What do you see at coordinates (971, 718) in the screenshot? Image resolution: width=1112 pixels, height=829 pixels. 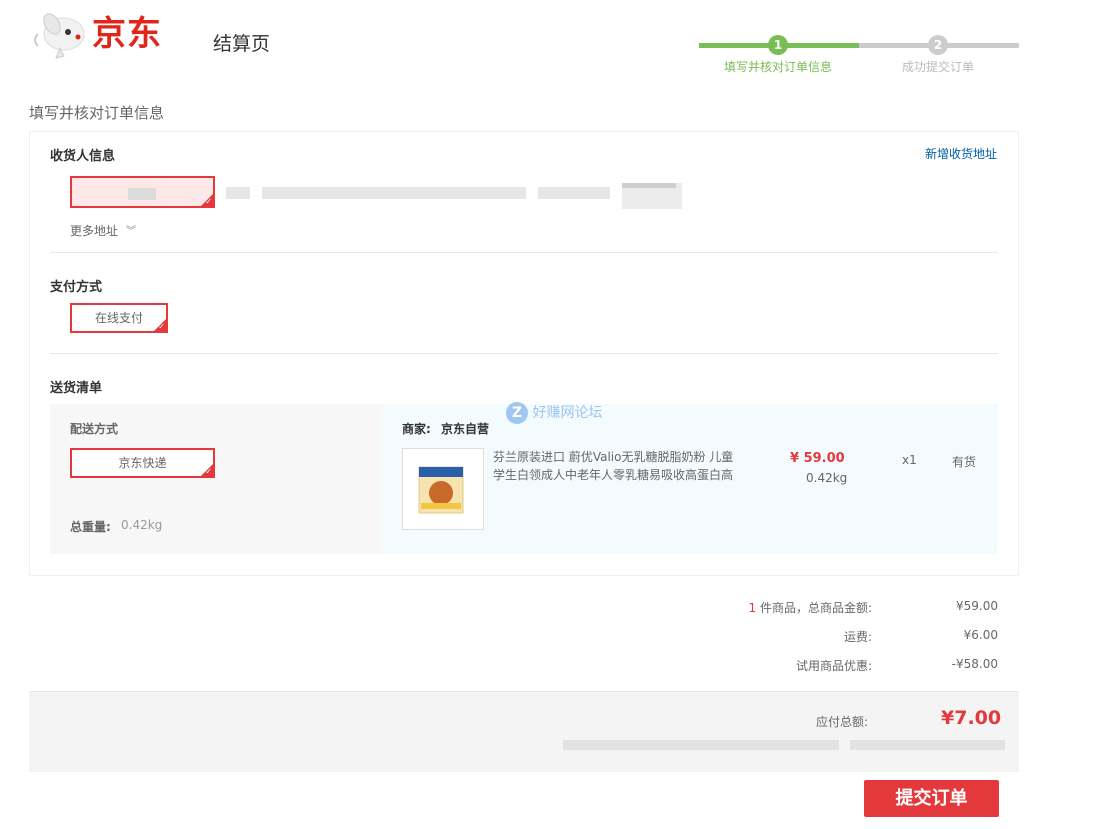 I see `payable-total-value: ¥7.00` at bounding box center [971, 718].